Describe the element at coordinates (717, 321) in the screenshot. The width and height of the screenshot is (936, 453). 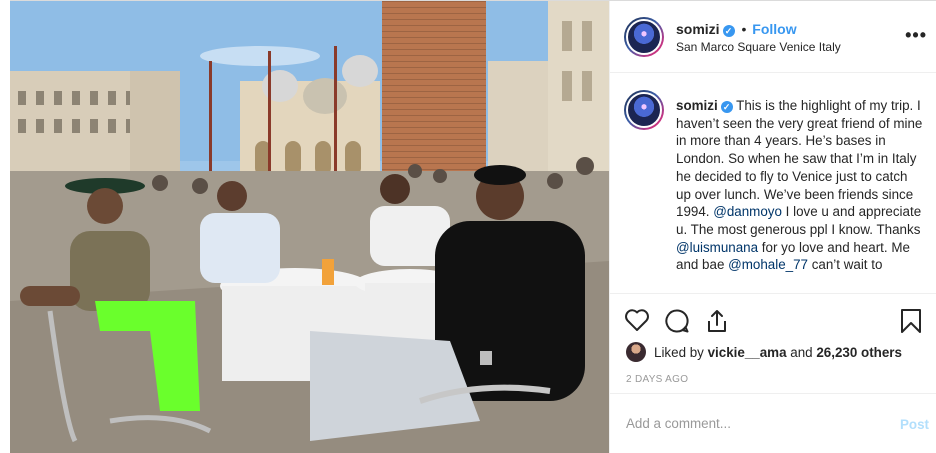
I see `share-icon` at that location.